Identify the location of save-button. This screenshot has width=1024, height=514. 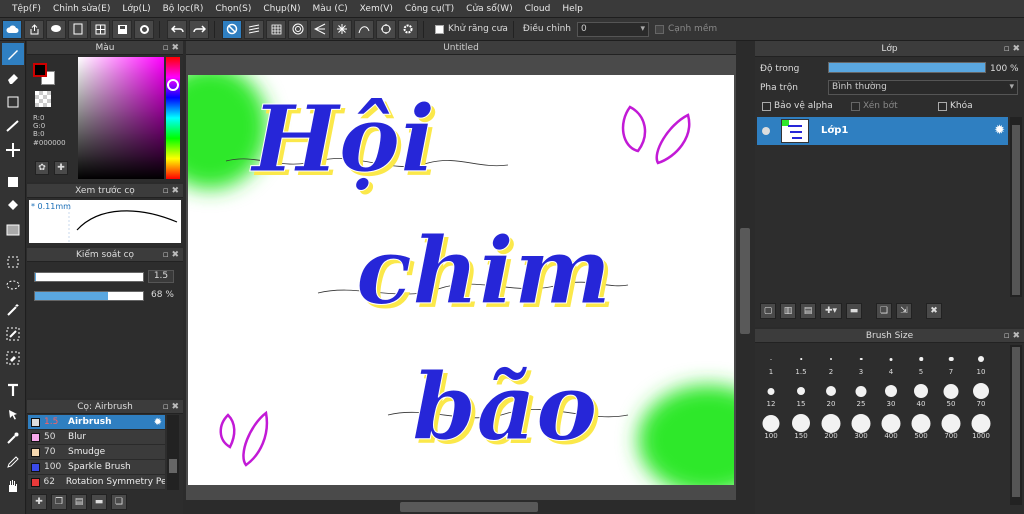
(122, 29).